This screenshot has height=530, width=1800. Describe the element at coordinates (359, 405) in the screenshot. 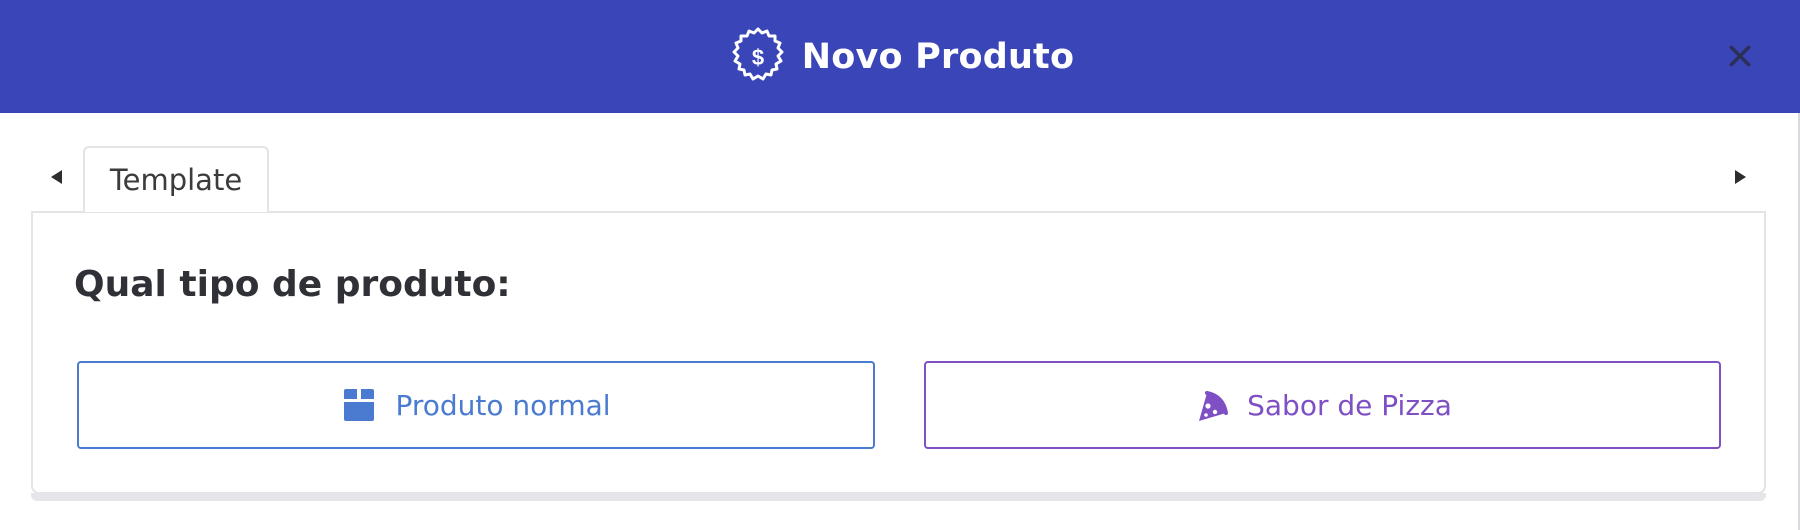

I see `box-icon` at that location.